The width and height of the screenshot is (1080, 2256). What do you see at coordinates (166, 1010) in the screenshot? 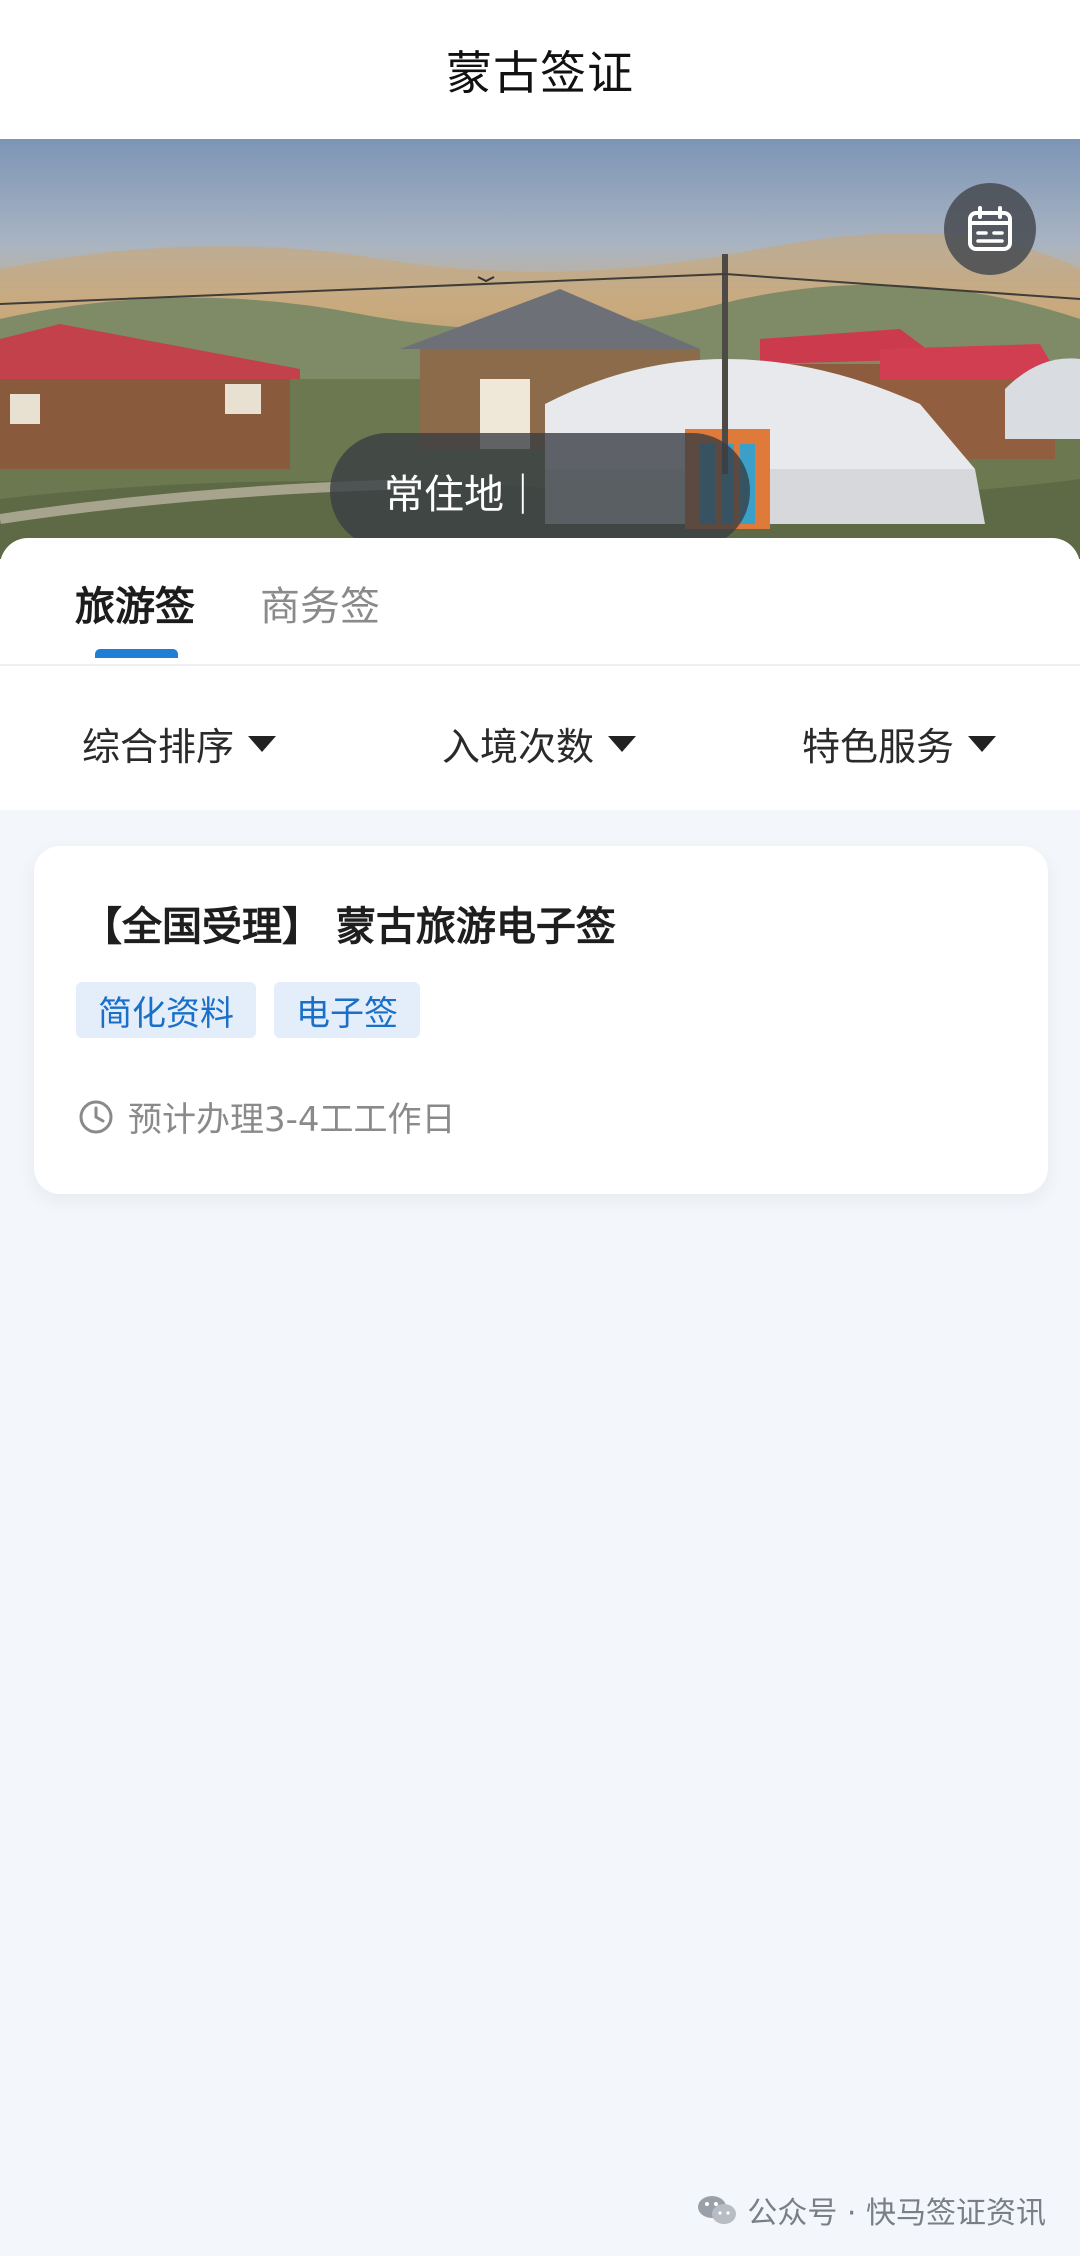
I see `tag-simplified-docs: 简化资料` at bounding box center [166, 1010].